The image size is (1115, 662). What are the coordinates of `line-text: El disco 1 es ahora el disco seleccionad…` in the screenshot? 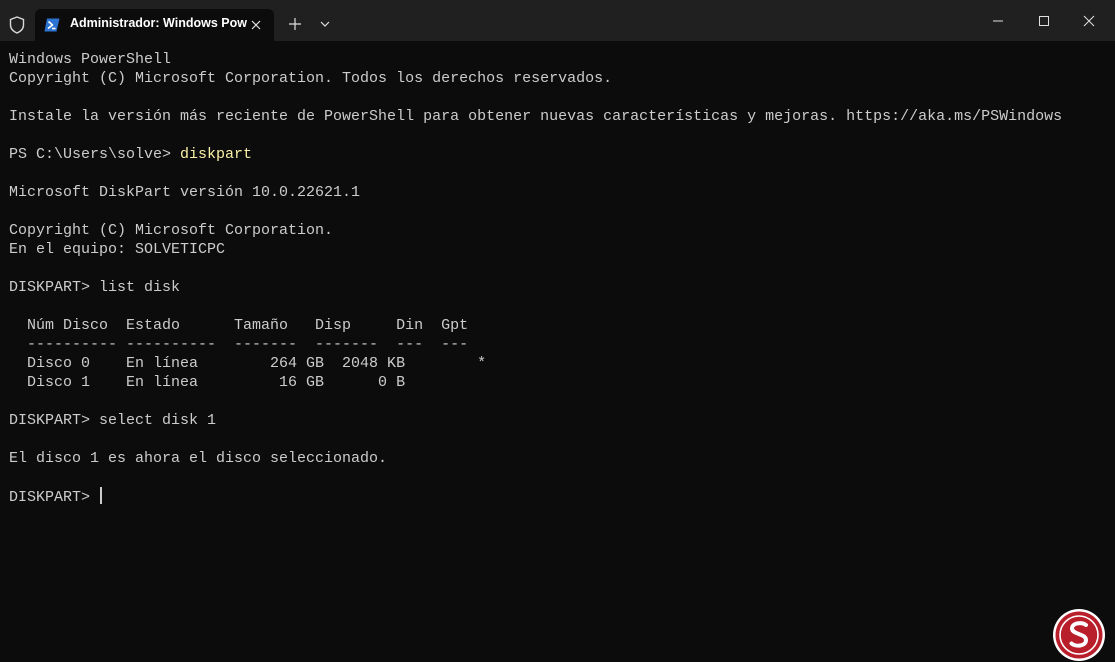 It's located at (198, 458).